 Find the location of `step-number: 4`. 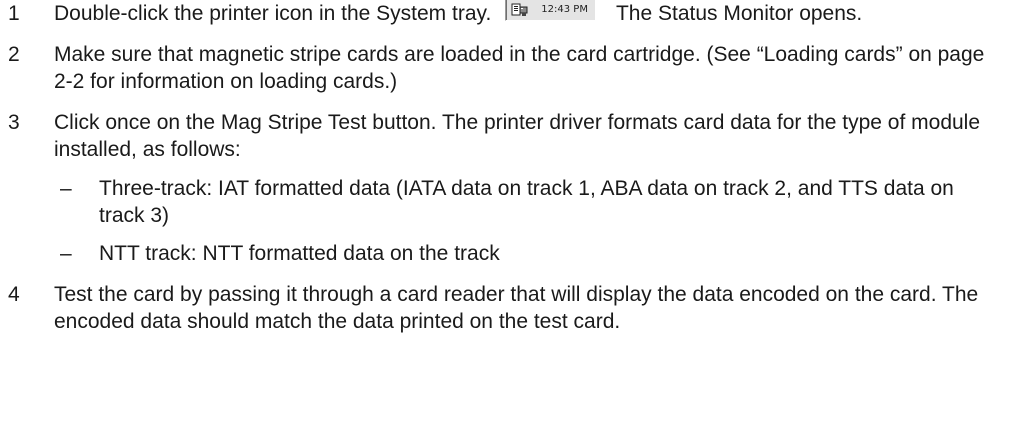

step-number: 4 is located at coordinates (14, 294).